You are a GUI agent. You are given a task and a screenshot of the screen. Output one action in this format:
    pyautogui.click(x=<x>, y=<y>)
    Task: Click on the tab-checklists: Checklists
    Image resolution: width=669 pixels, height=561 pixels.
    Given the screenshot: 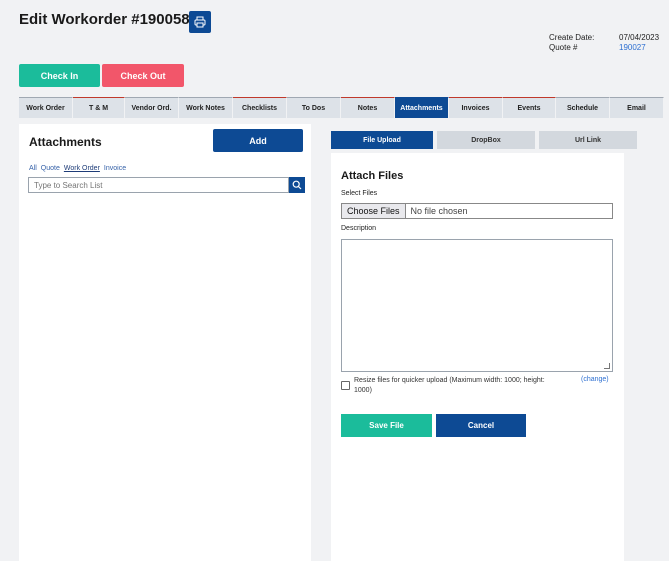 What is the action you would take?
    pyautogui.click(x=260, y=107)
    